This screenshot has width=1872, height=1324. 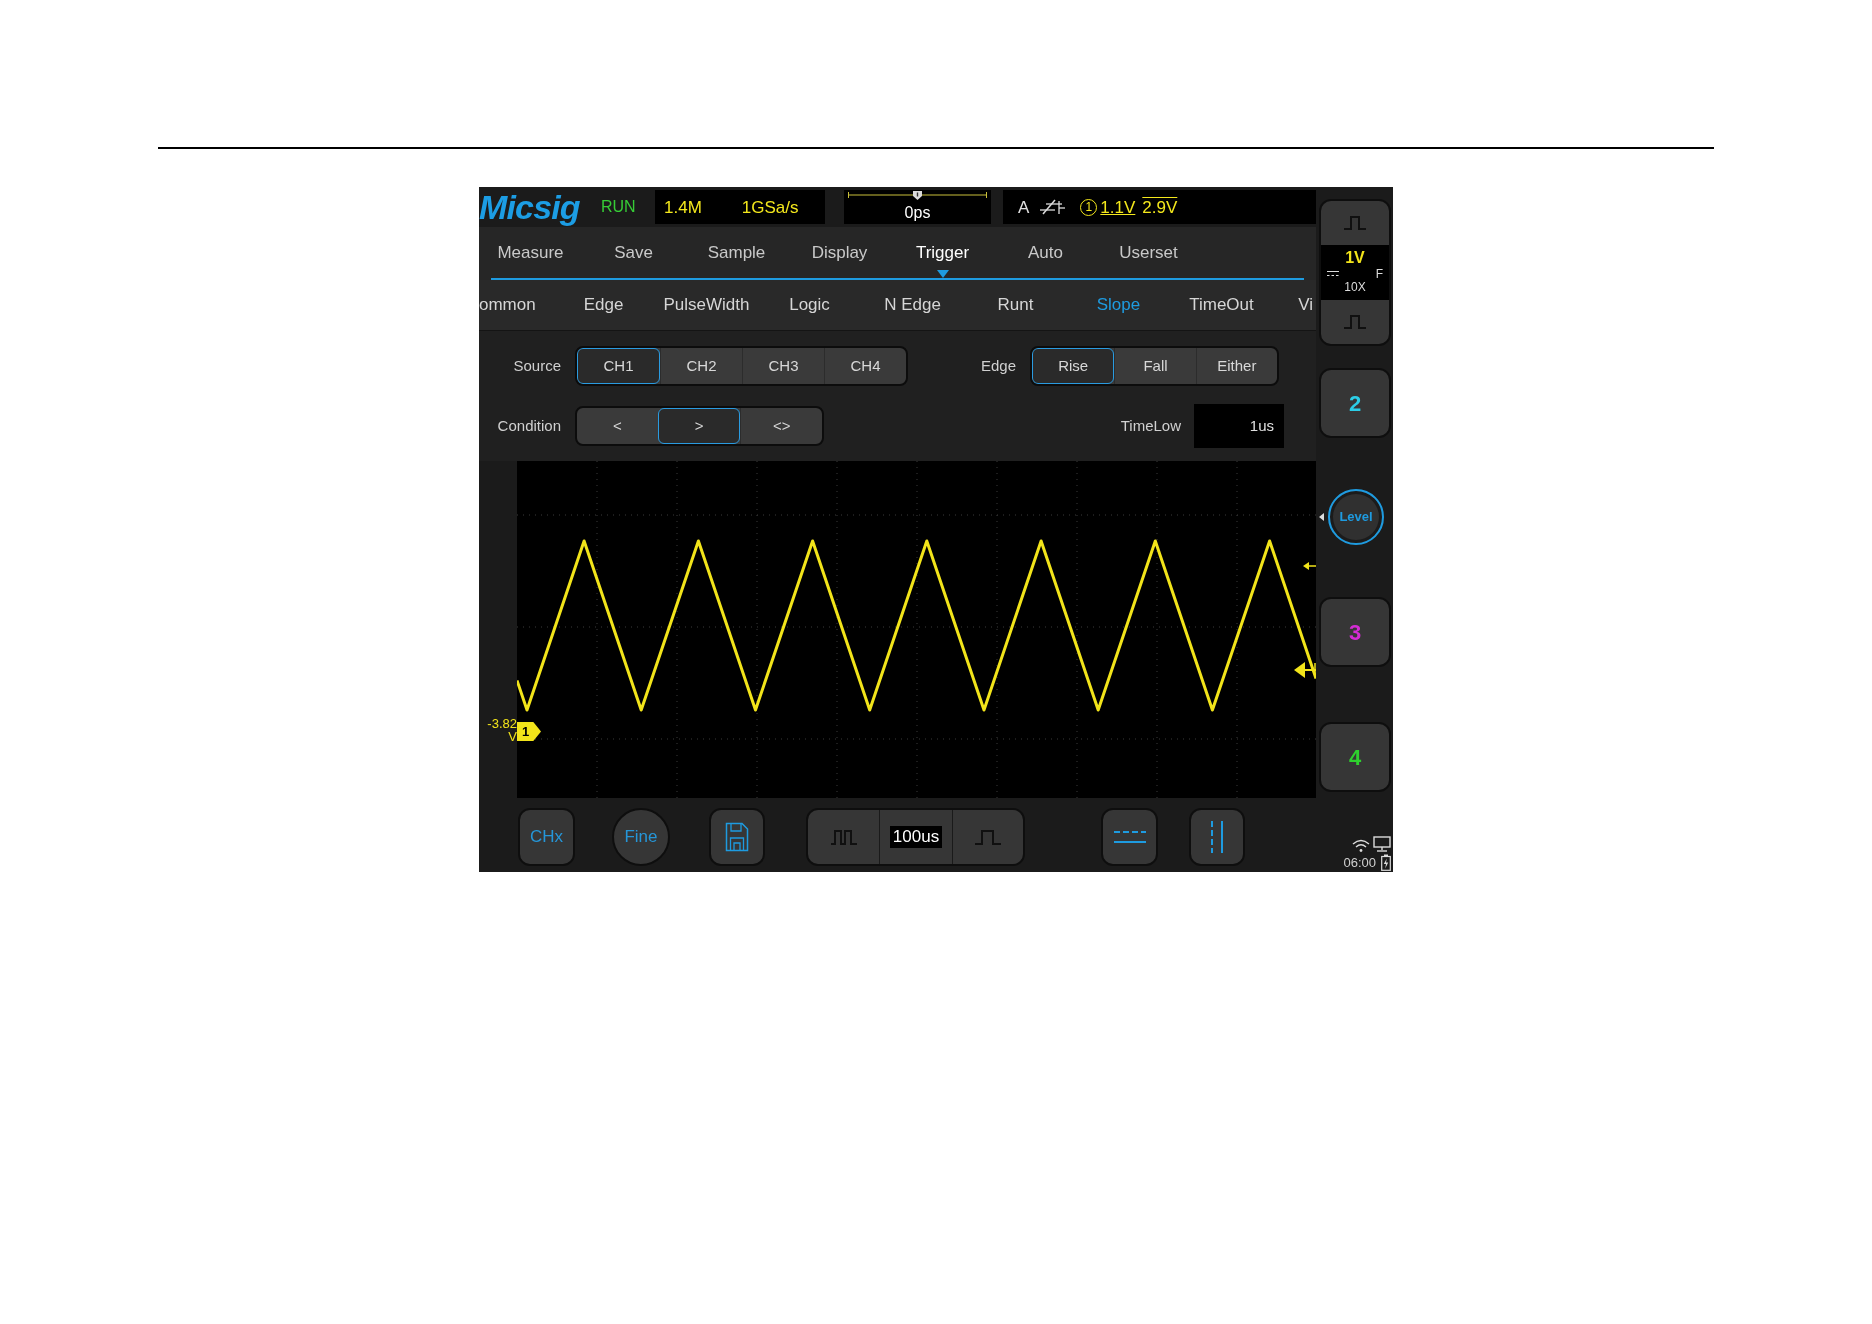 I want to click on trigger-type-tab: PulseWidth, so click(x=706, y=305).